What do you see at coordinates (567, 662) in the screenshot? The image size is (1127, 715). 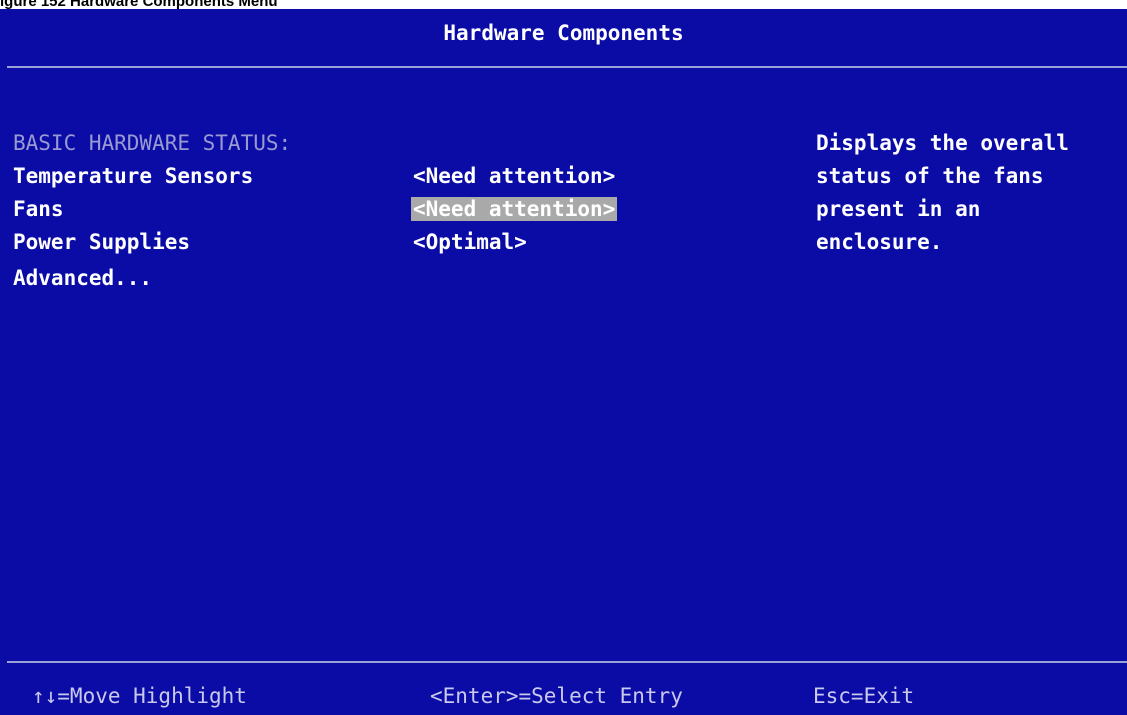 I see `bottom-divider` at bounding box center [567, 662].